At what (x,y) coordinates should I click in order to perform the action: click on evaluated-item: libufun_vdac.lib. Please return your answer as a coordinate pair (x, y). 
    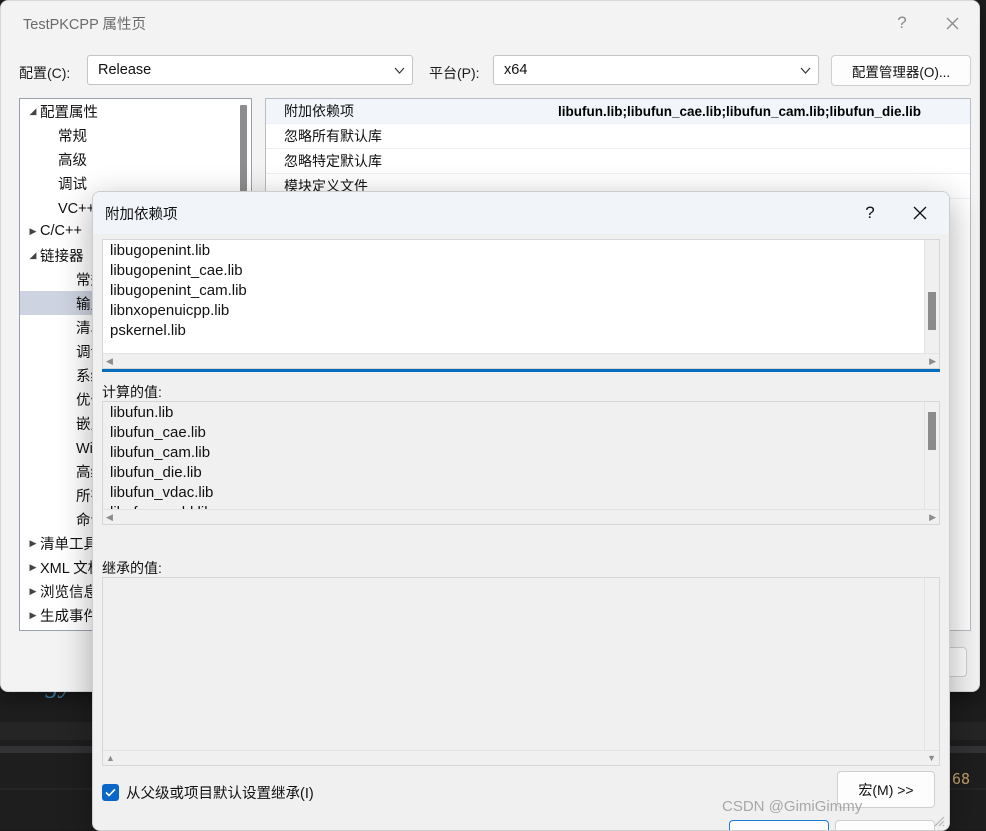
    Looking at the image, I should click on (514, 493).